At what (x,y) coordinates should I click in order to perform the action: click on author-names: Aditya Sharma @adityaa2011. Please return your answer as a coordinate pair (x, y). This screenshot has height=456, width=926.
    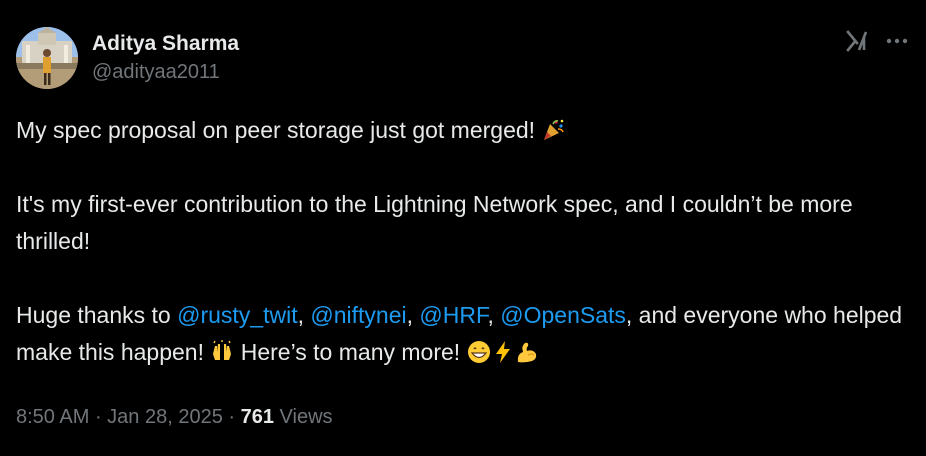
    Looking at the image, I should click on (165, 58).